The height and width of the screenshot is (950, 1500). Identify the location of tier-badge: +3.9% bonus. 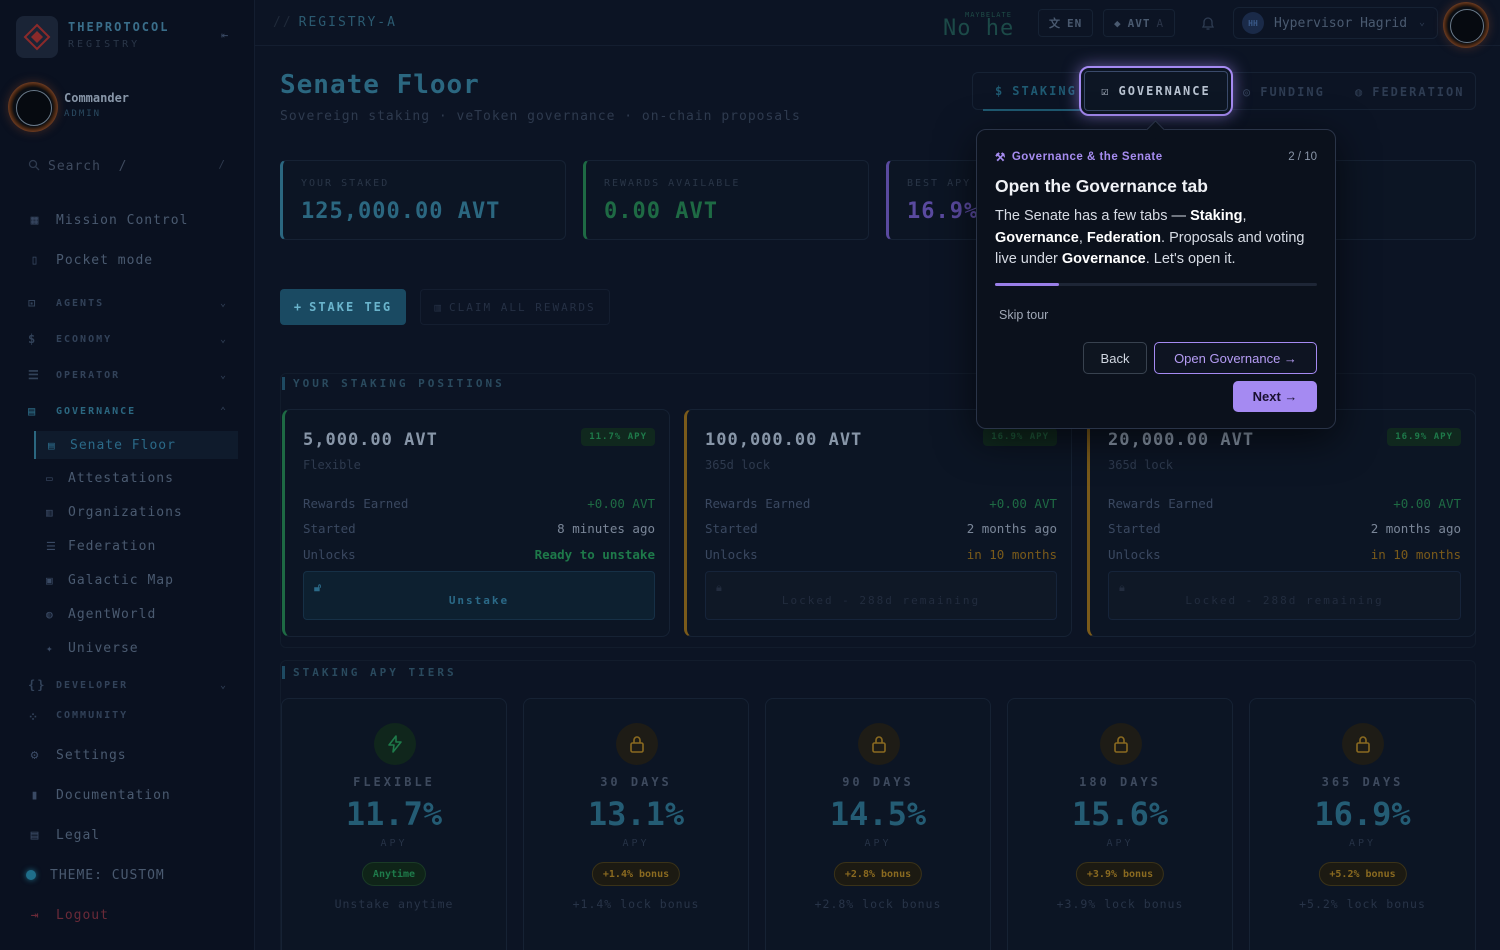
(1120, 874).